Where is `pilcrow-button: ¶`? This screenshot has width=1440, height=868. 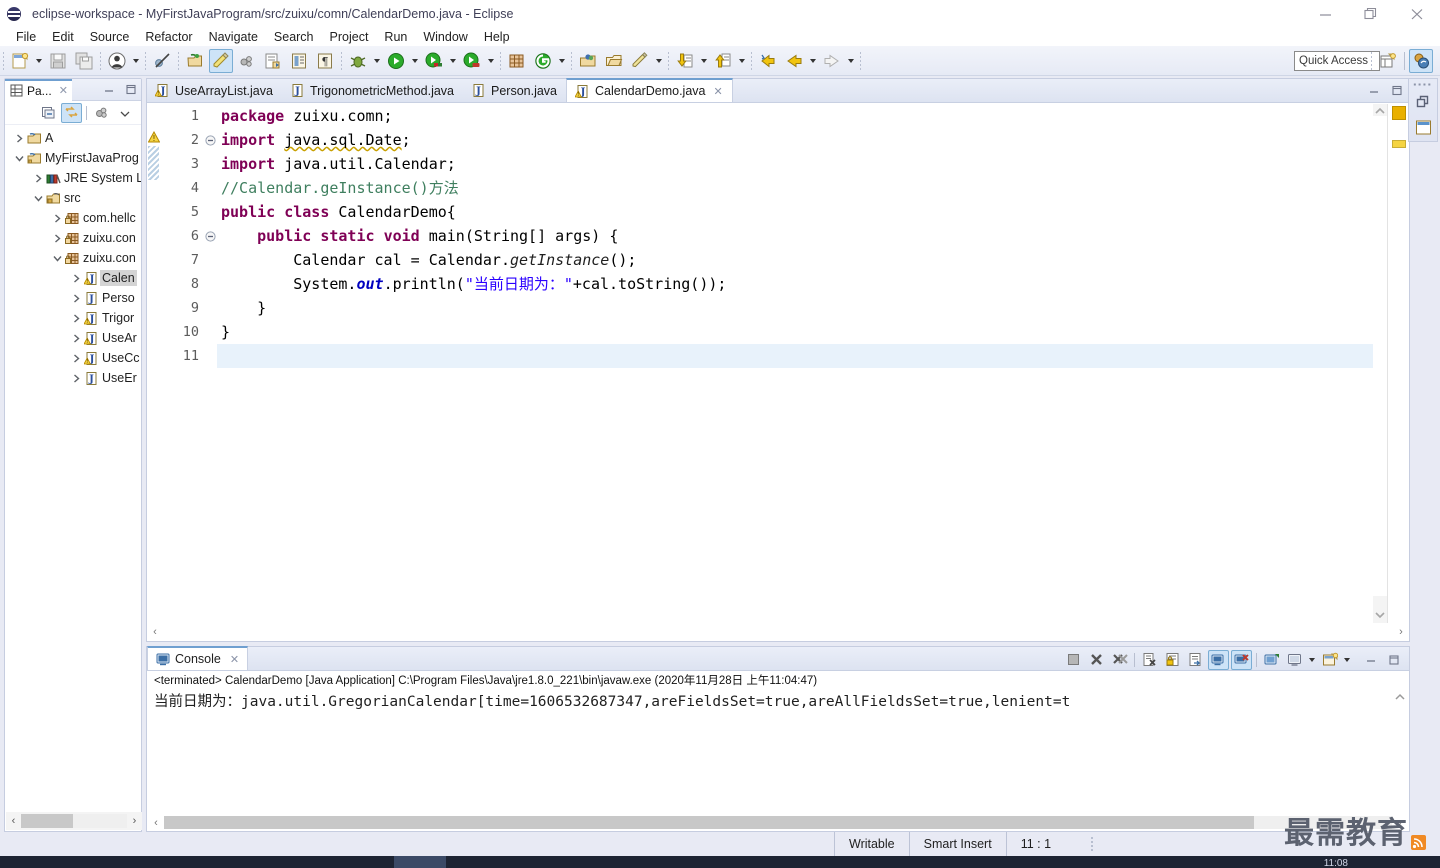 pilcrow-button: ¶ is located at coordinates (325, 61).